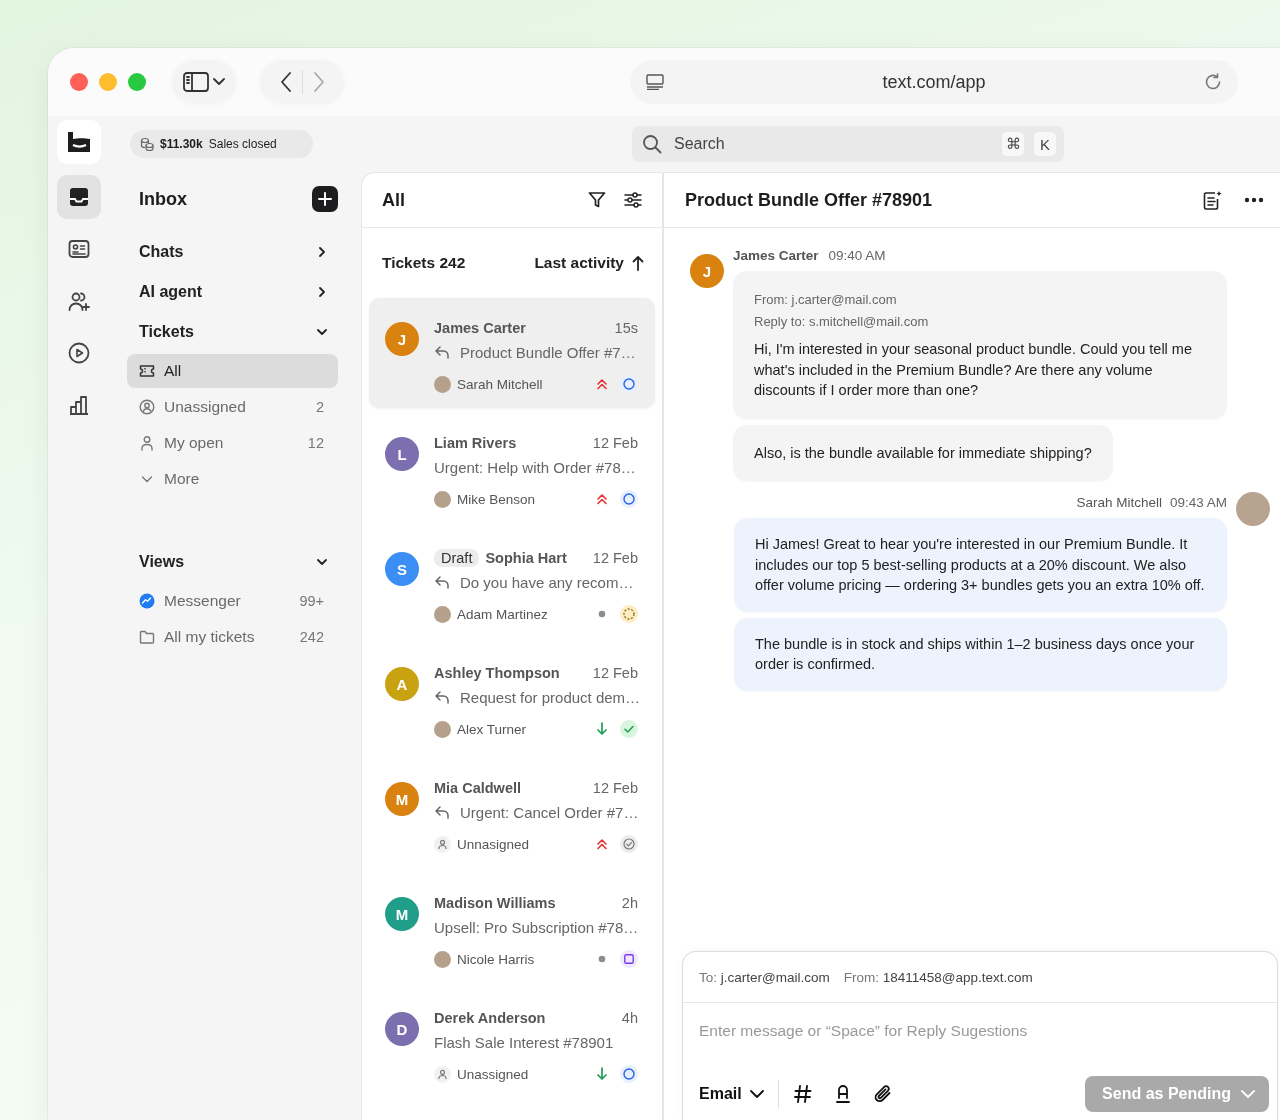 This screenshot has height=1120, width=1280. What do you see at coordinates (79, 197) in the screenshot?
I see `nav-rail-button` at bounding box center [79, 197].